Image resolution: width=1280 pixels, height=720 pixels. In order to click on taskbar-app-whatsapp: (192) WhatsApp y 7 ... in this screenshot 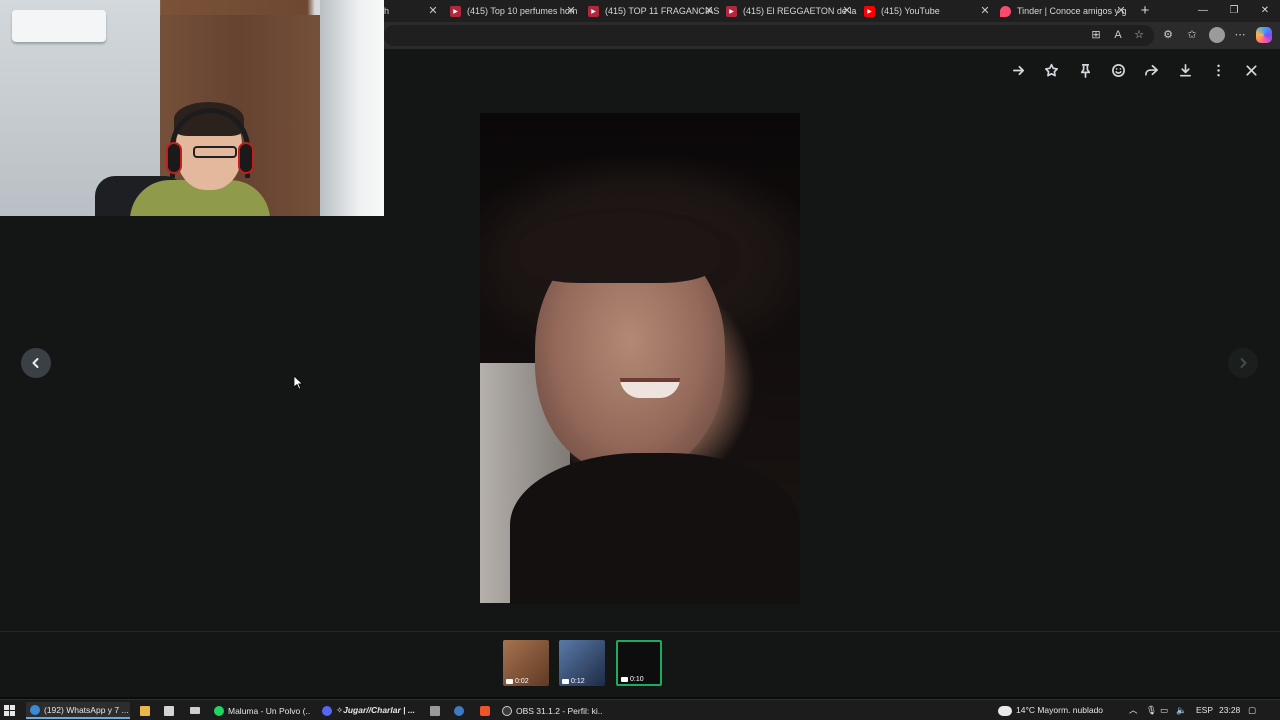, I will do `click(78, 710)`.